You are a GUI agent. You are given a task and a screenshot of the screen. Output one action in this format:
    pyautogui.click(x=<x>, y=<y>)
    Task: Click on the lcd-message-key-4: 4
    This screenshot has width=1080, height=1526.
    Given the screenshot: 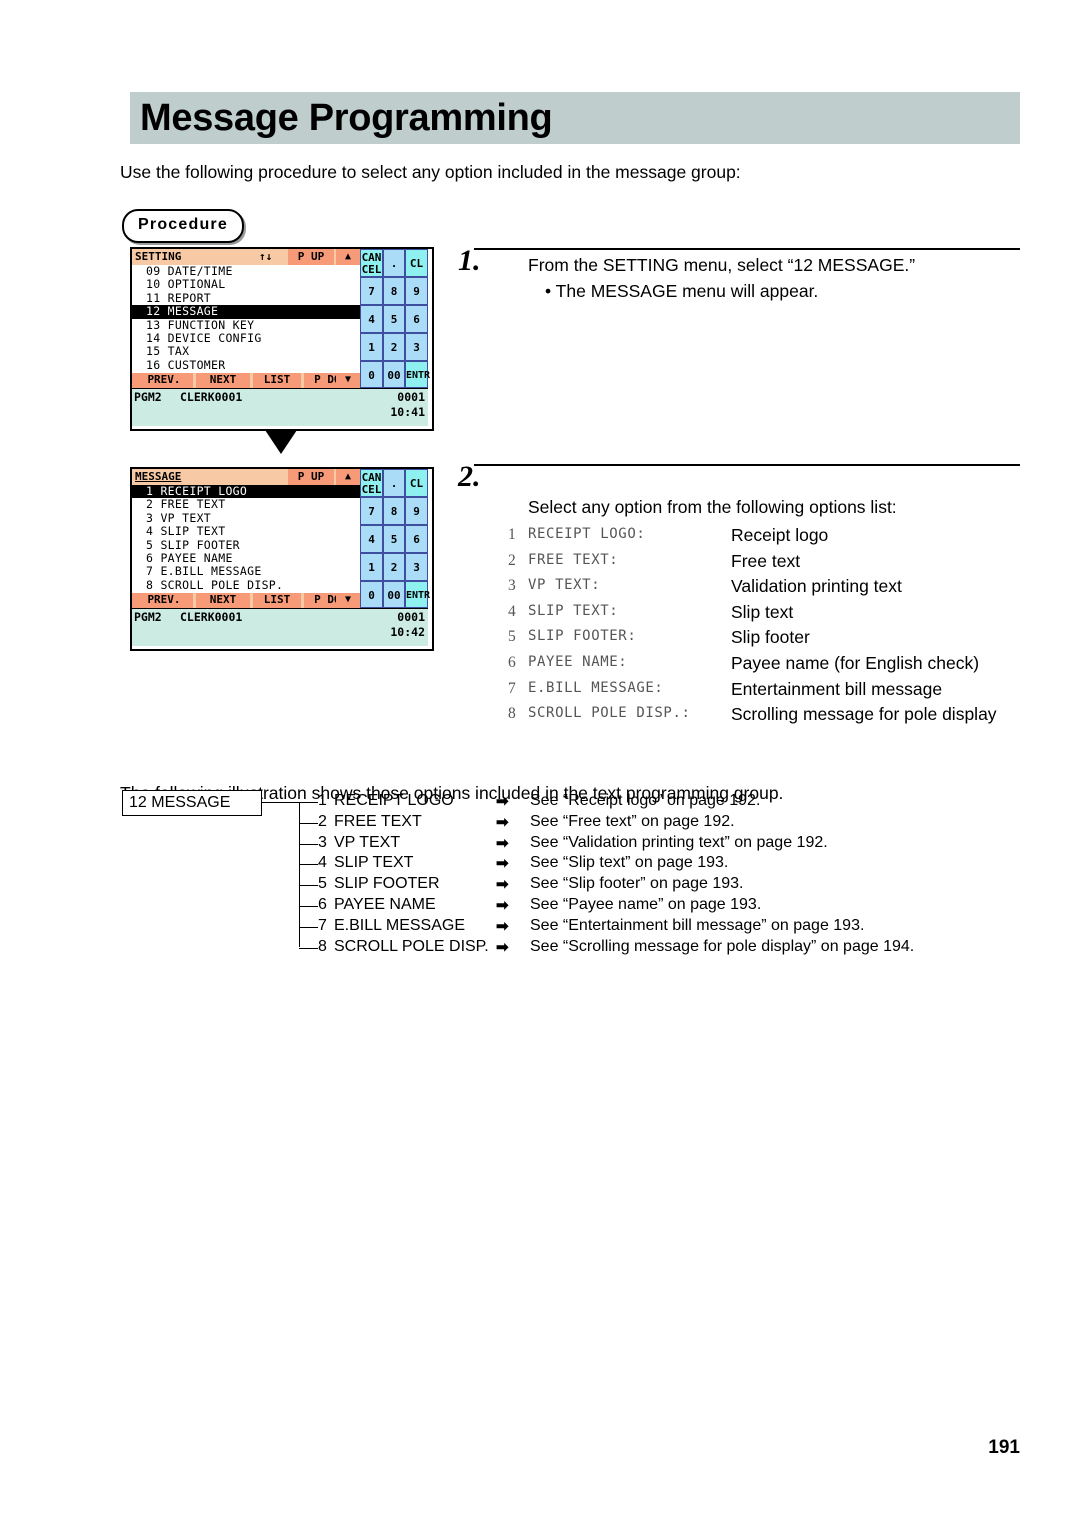 What is the action you would take?
    pyautogui.click(x=371, y=539)
    